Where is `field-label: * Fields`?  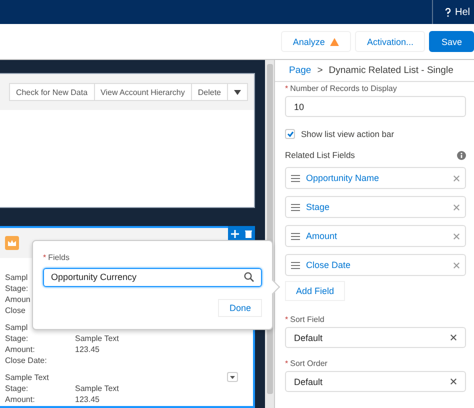
field-label: * Fields is located at coordinates (56, 257).